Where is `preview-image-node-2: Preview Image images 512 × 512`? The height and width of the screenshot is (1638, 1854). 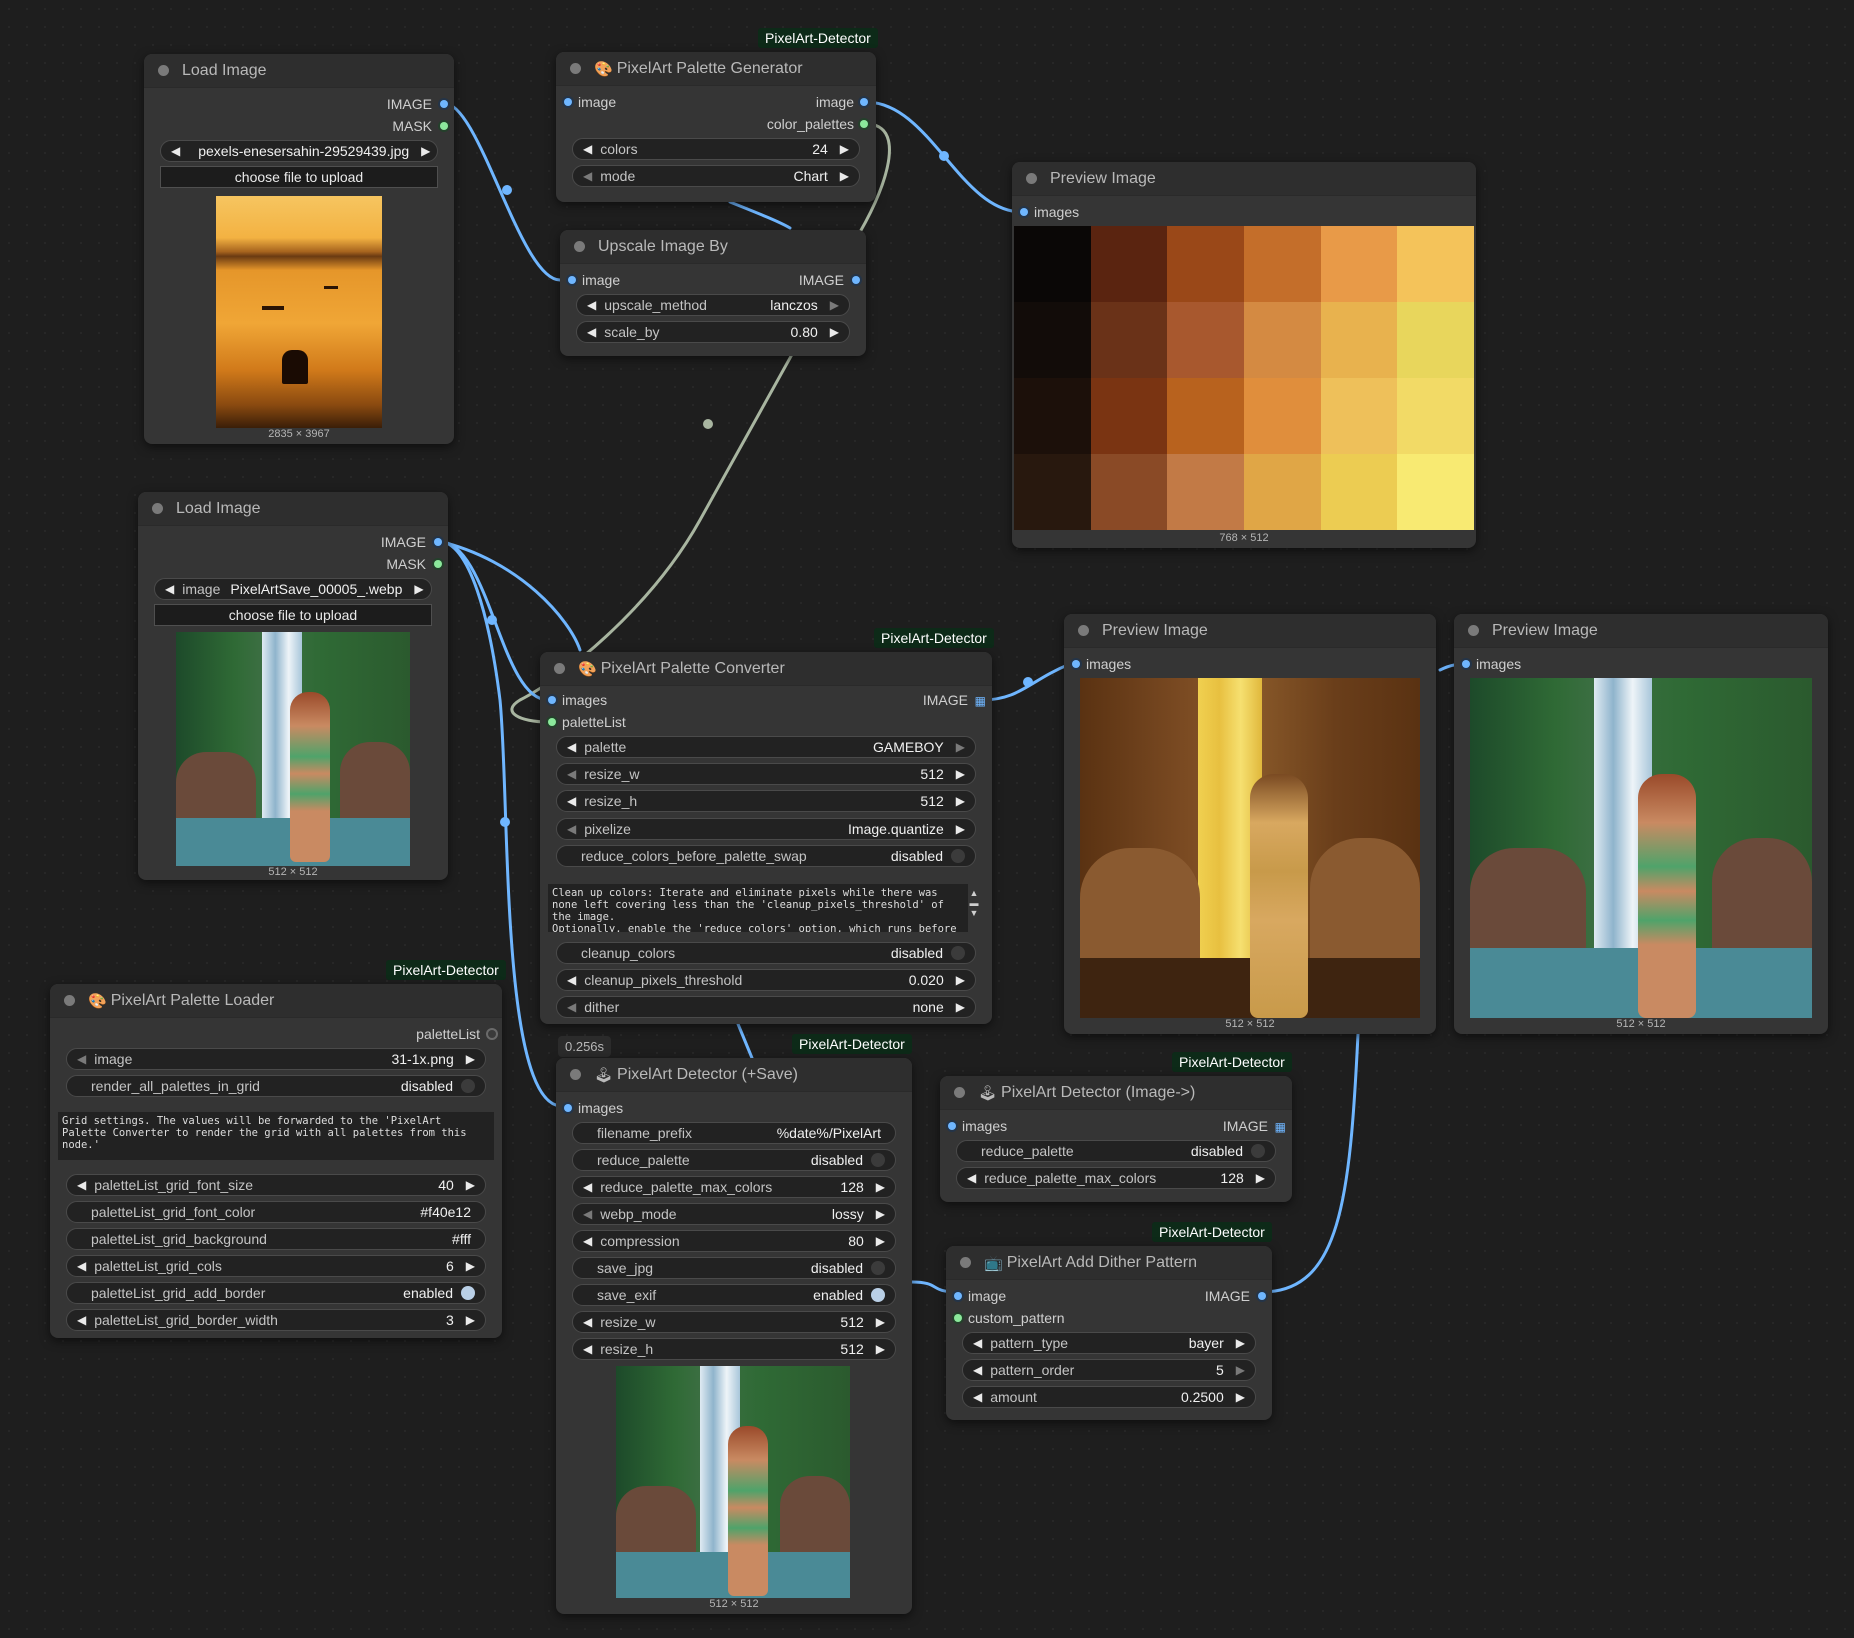
preview-image-node-2: Preview Image images 512 × 512 is located at coordinates (1250, 824).